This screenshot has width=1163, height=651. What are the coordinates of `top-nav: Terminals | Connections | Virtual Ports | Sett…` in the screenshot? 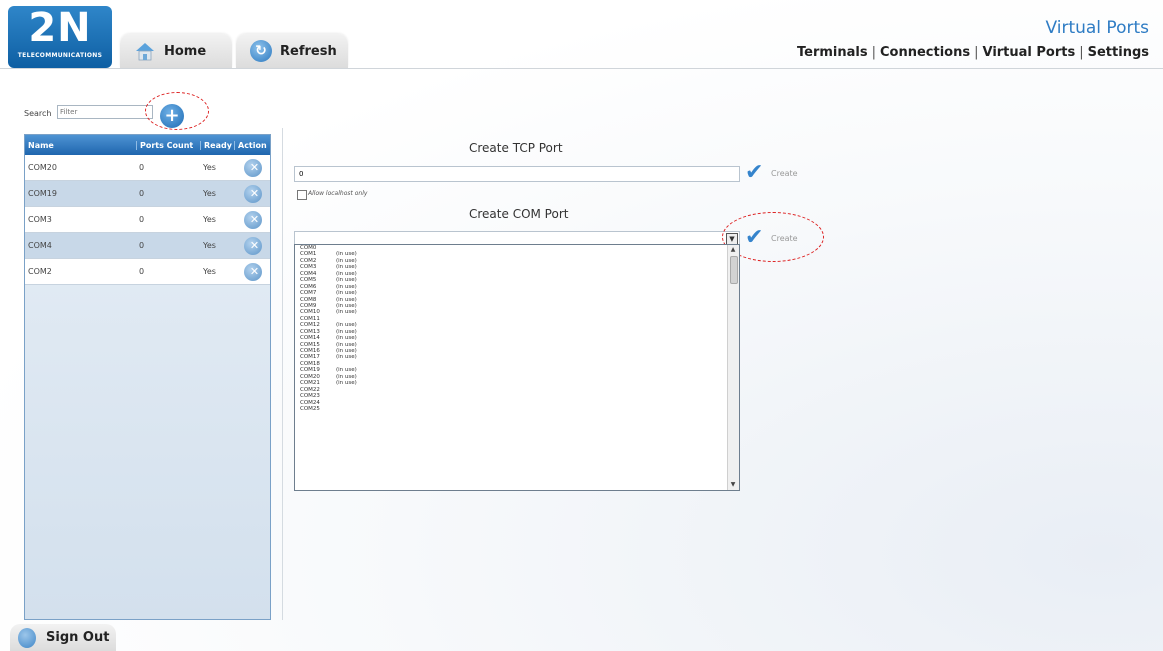 It's located at (973, 52).